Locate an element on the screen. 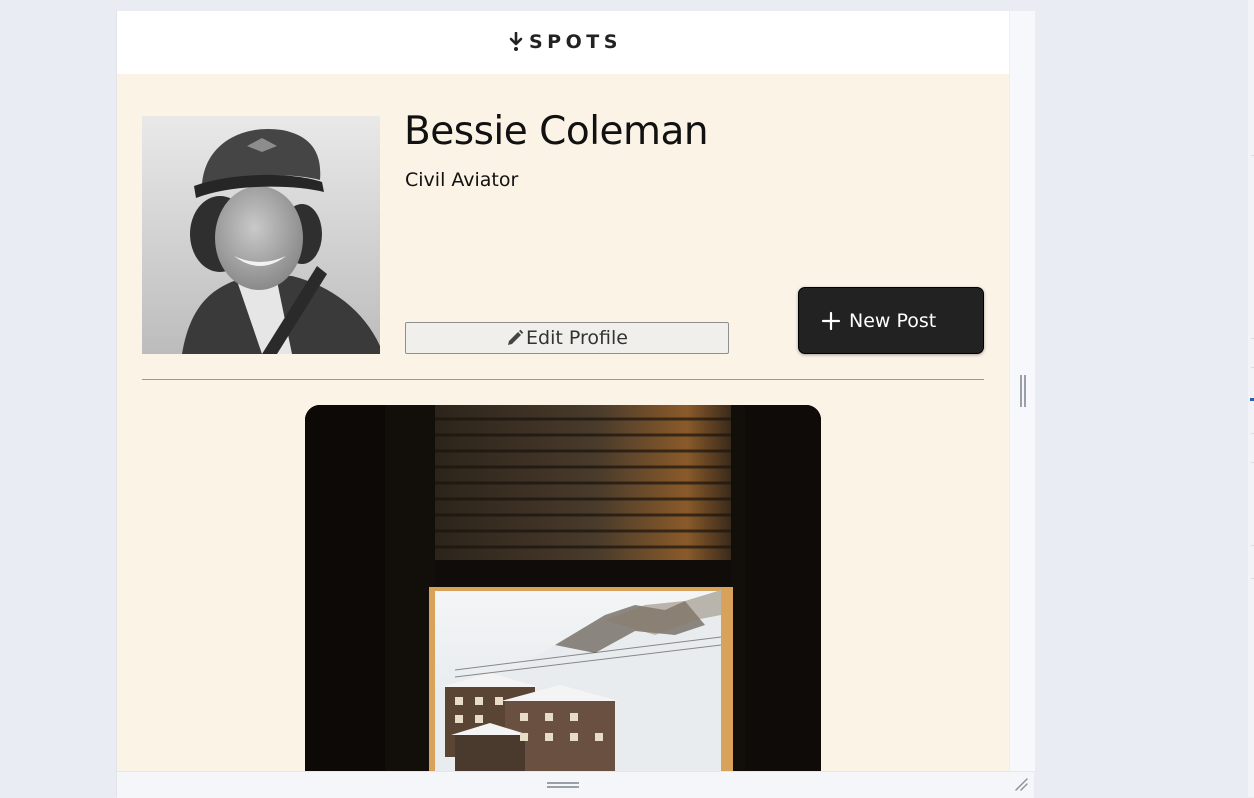  profile-description: Civil Aviator is located at coordinates (462, 180).